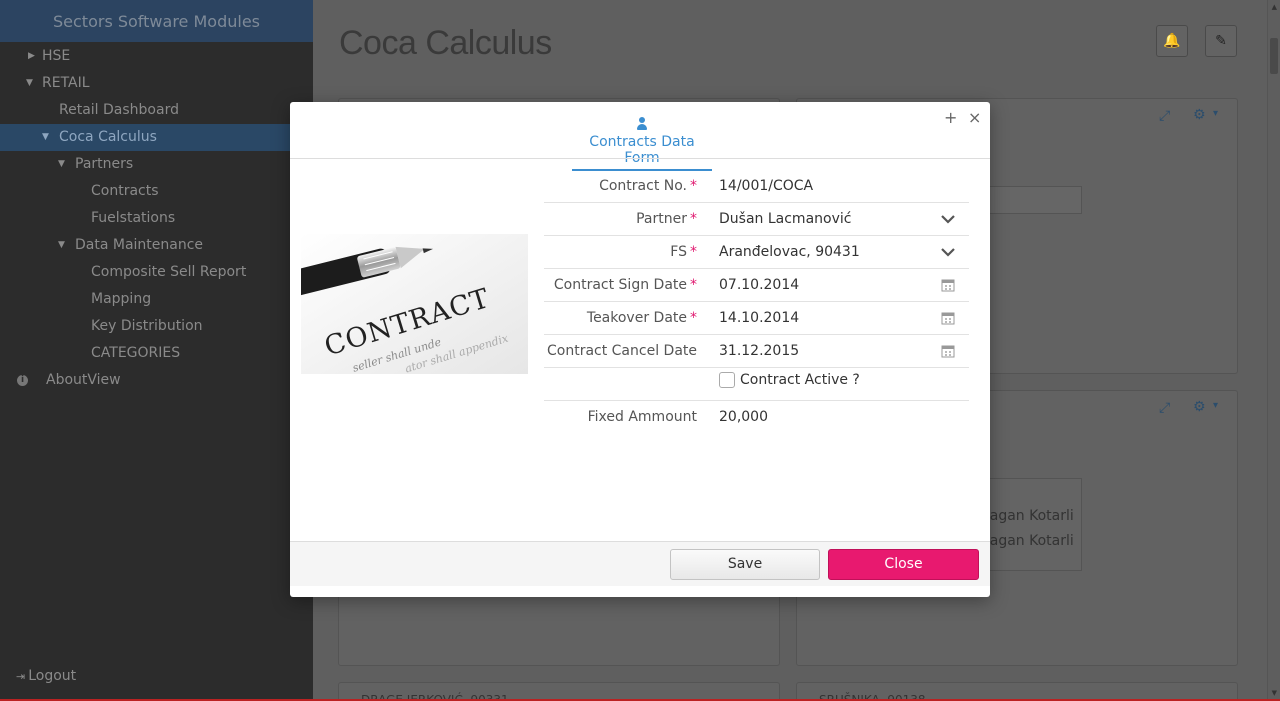 The width and height of the screenshot is (1280, 701). I want to click on close-icon: ×, so click(974, 117).